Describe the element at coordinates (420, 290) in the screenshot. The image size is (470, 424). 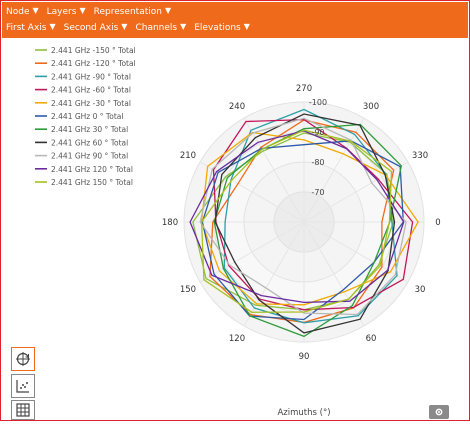
I see `angle-tick-label: 30` at that location.